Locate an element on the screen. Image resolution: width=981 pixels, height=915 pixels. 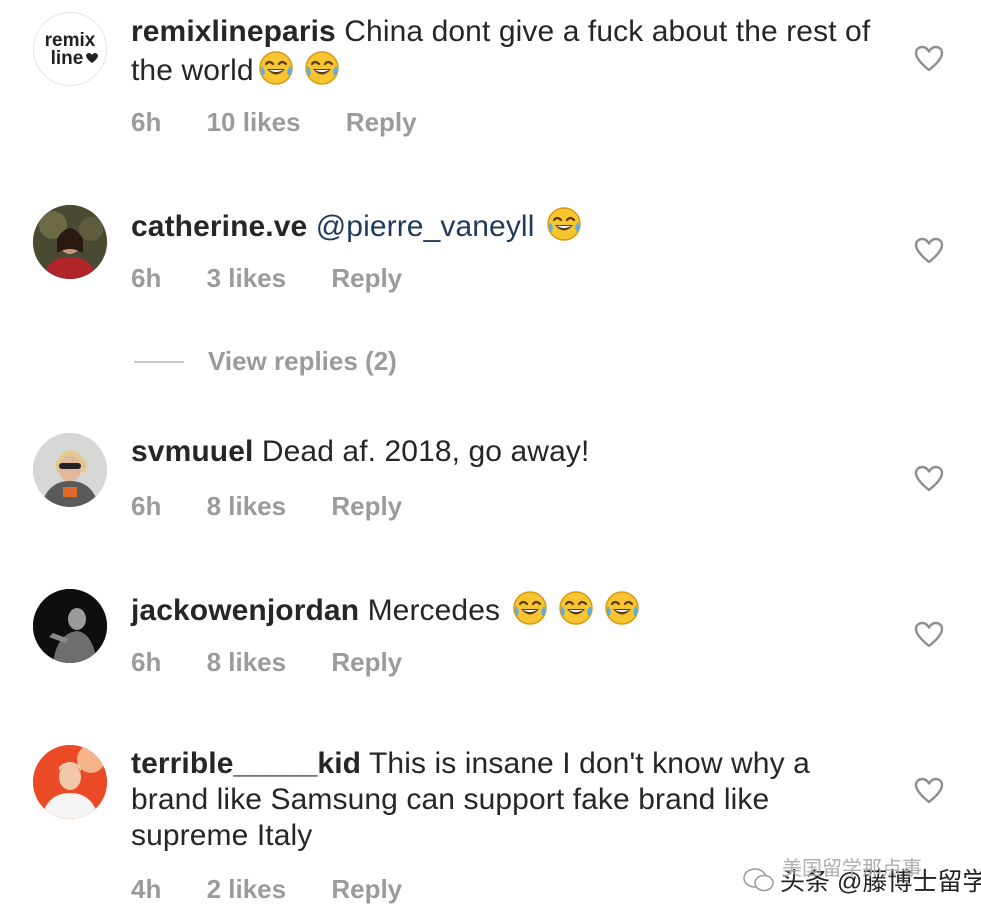
divider is located at coordinates (159, 362).